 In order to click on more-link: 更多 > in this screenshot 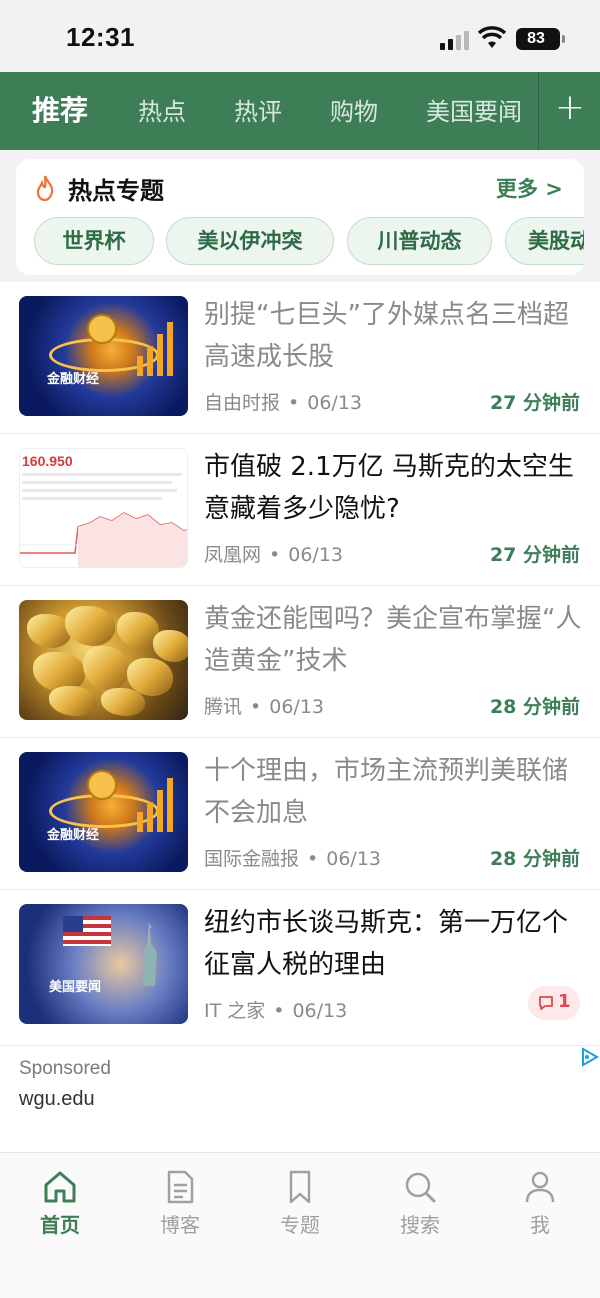, I will do `click(529, 188)`.